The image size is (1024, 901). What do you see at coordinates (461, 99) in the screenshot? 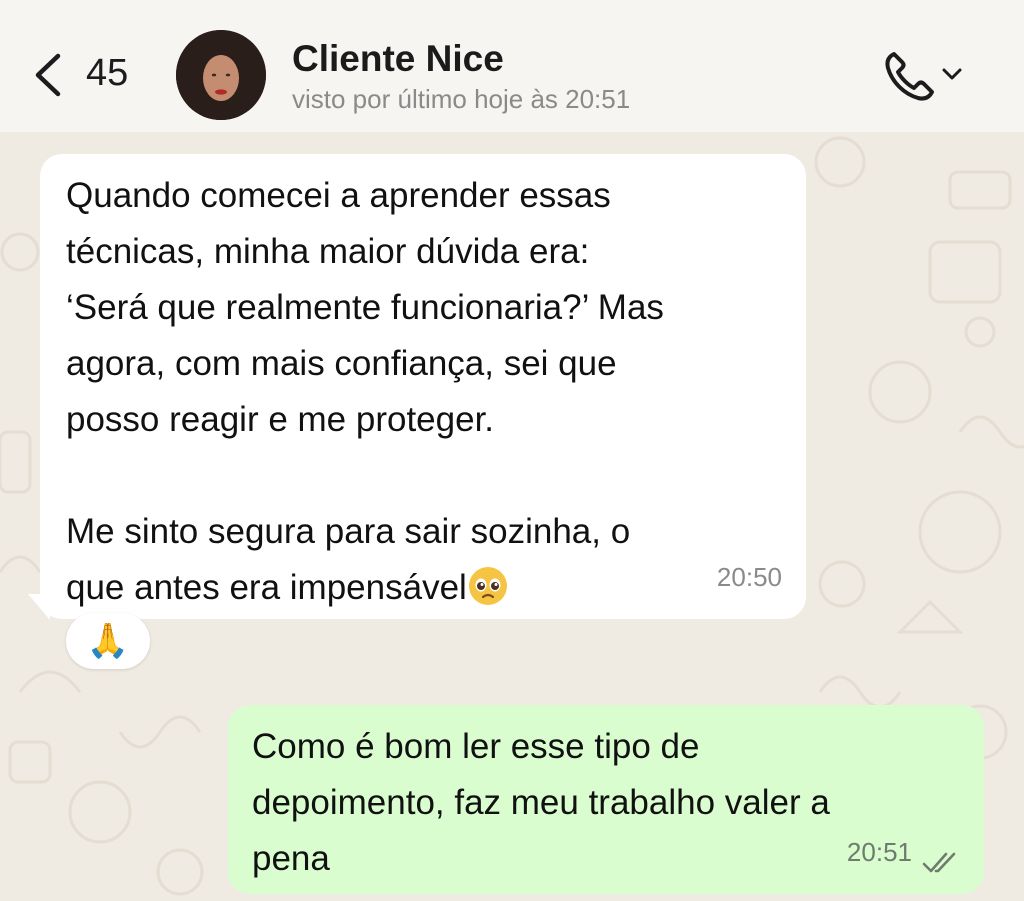
I see `last-seen-status: visto por último hoje às 20:51` at bounding box center [461, 99].